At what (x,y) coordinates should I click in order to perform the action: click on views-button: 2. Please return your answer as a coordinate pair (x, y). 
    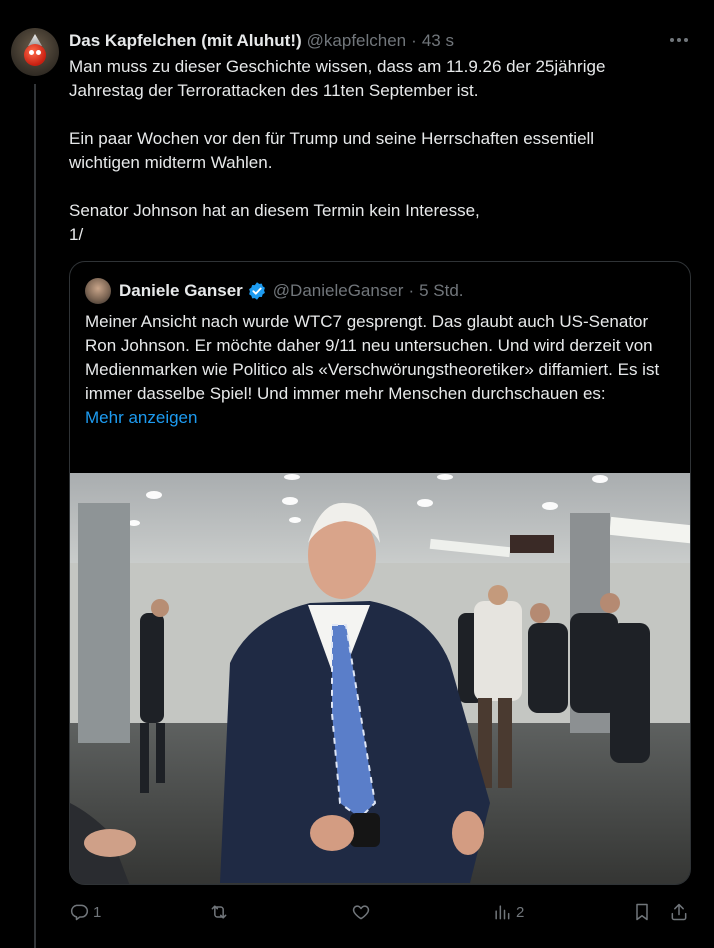
    Looking at the image, I should click on (508, 912).